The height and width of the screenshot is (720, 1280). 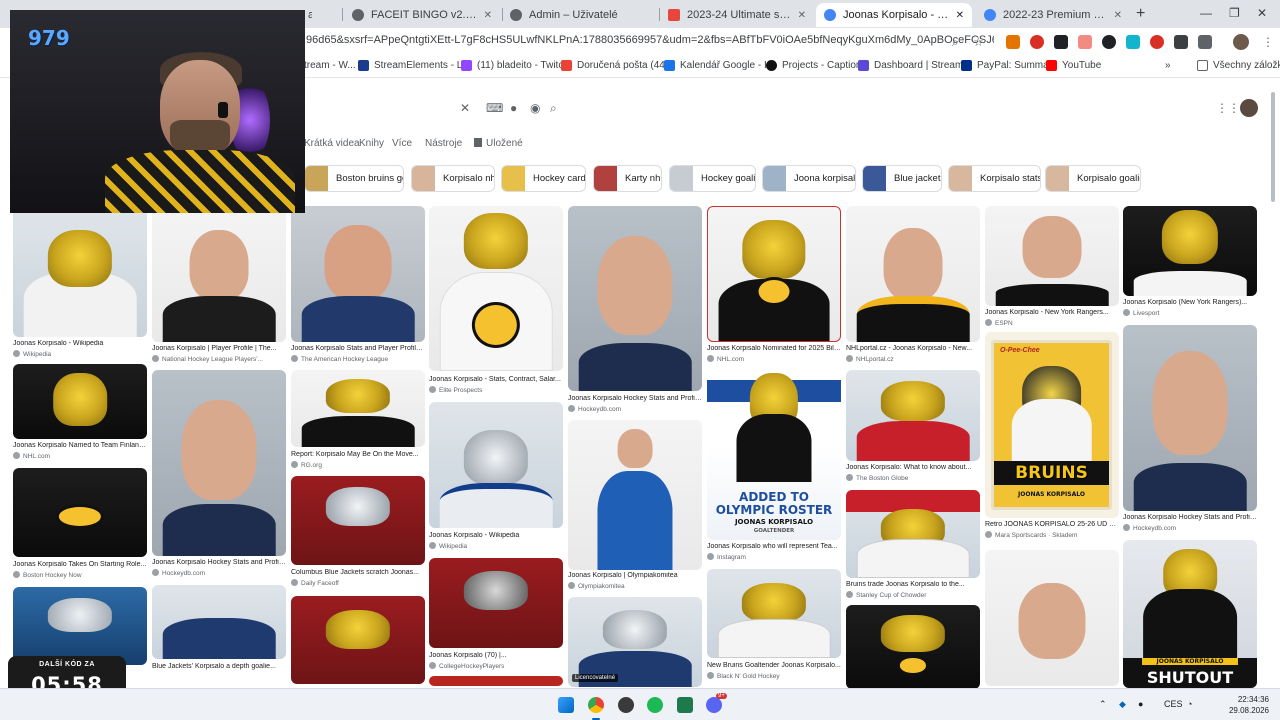 I want to click on filter-more: Více, so click(x=402, y=143).